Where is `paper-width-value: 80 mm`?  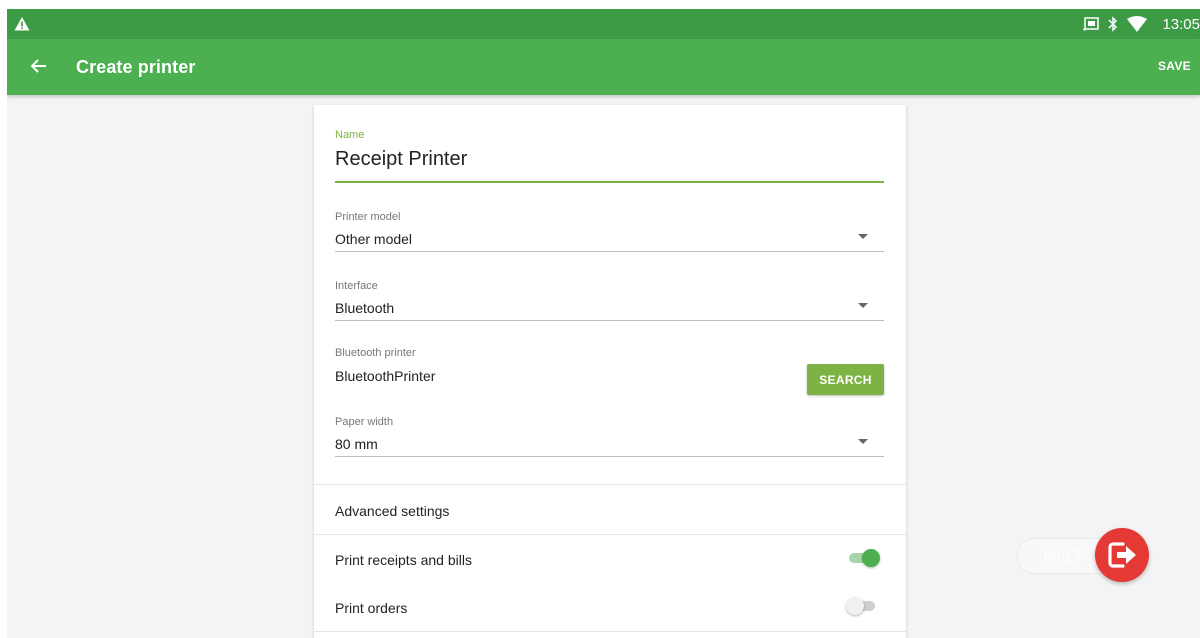
paper-width-value: 80 mm is located at coordinates (609, 444).